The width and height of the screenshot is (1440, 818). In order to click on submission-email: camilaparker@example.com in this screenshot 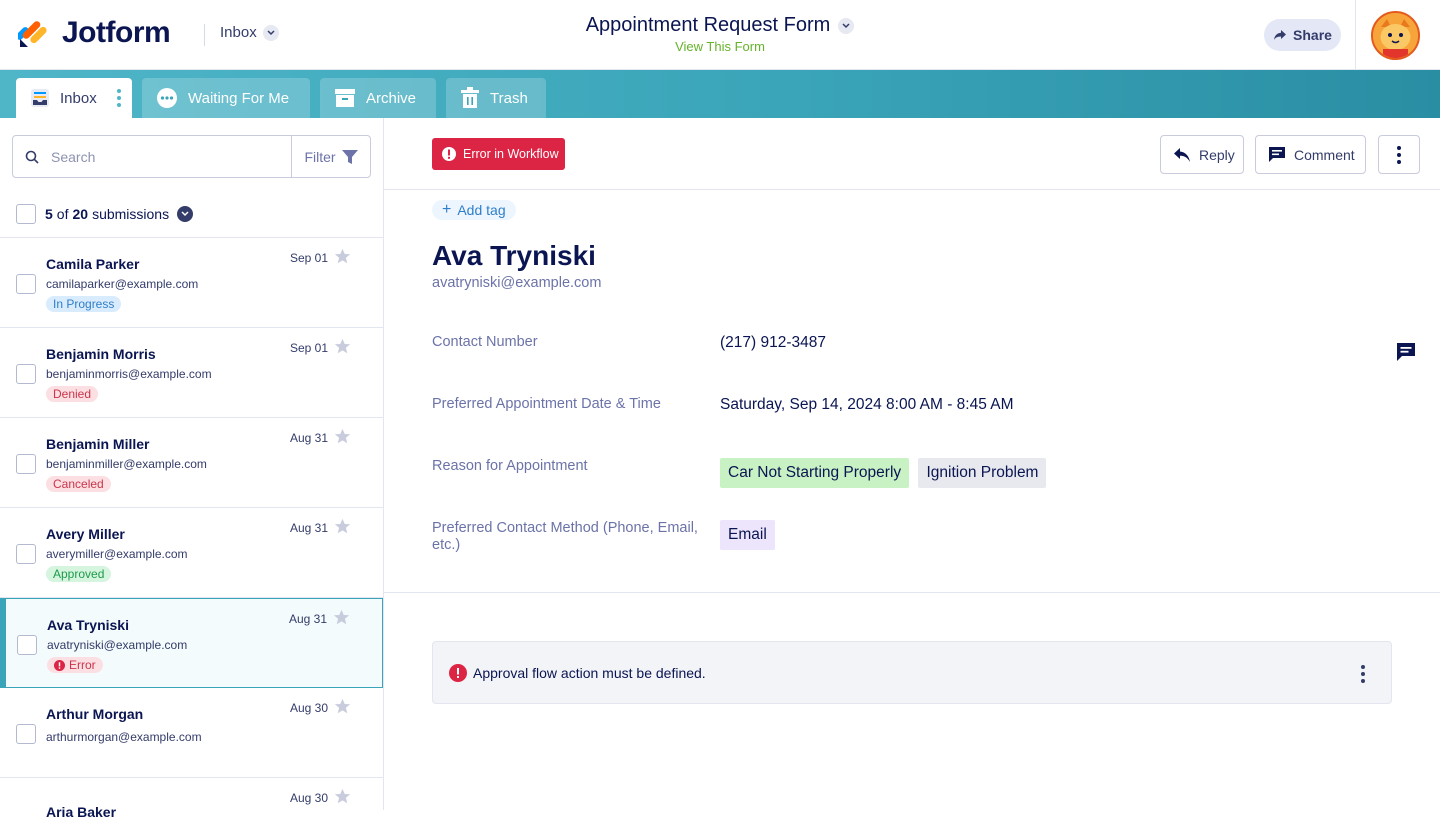, I will do `click(122, 284)`.